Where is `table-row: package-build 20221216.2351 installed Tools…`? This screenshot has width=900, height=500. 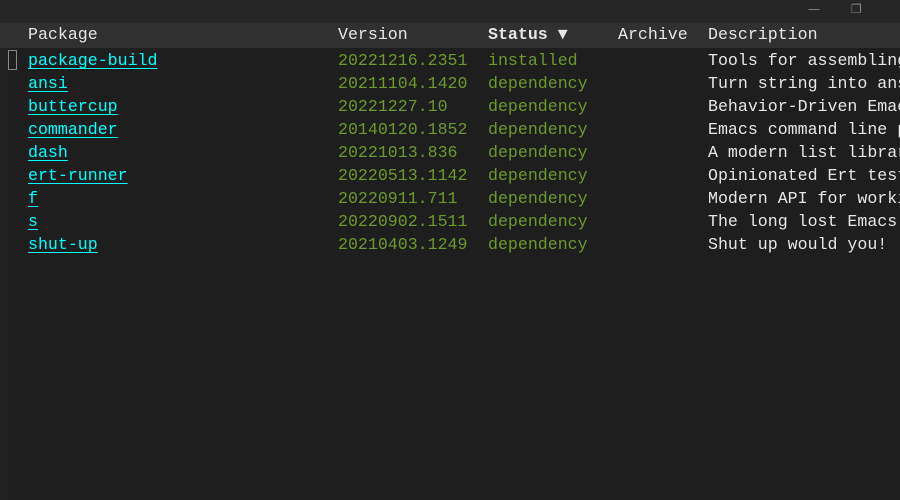 table-row: package-build 20221216.2351 installed Tools… is located at coordinates (450, 60).